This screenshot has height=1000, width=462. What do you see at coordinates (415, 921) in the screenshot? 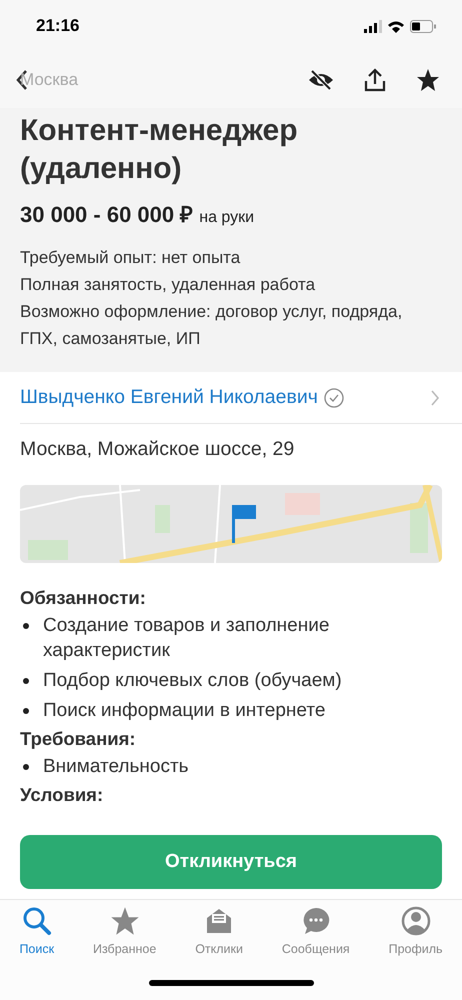
I see `profile-icon` at bounding box center [415, 921].